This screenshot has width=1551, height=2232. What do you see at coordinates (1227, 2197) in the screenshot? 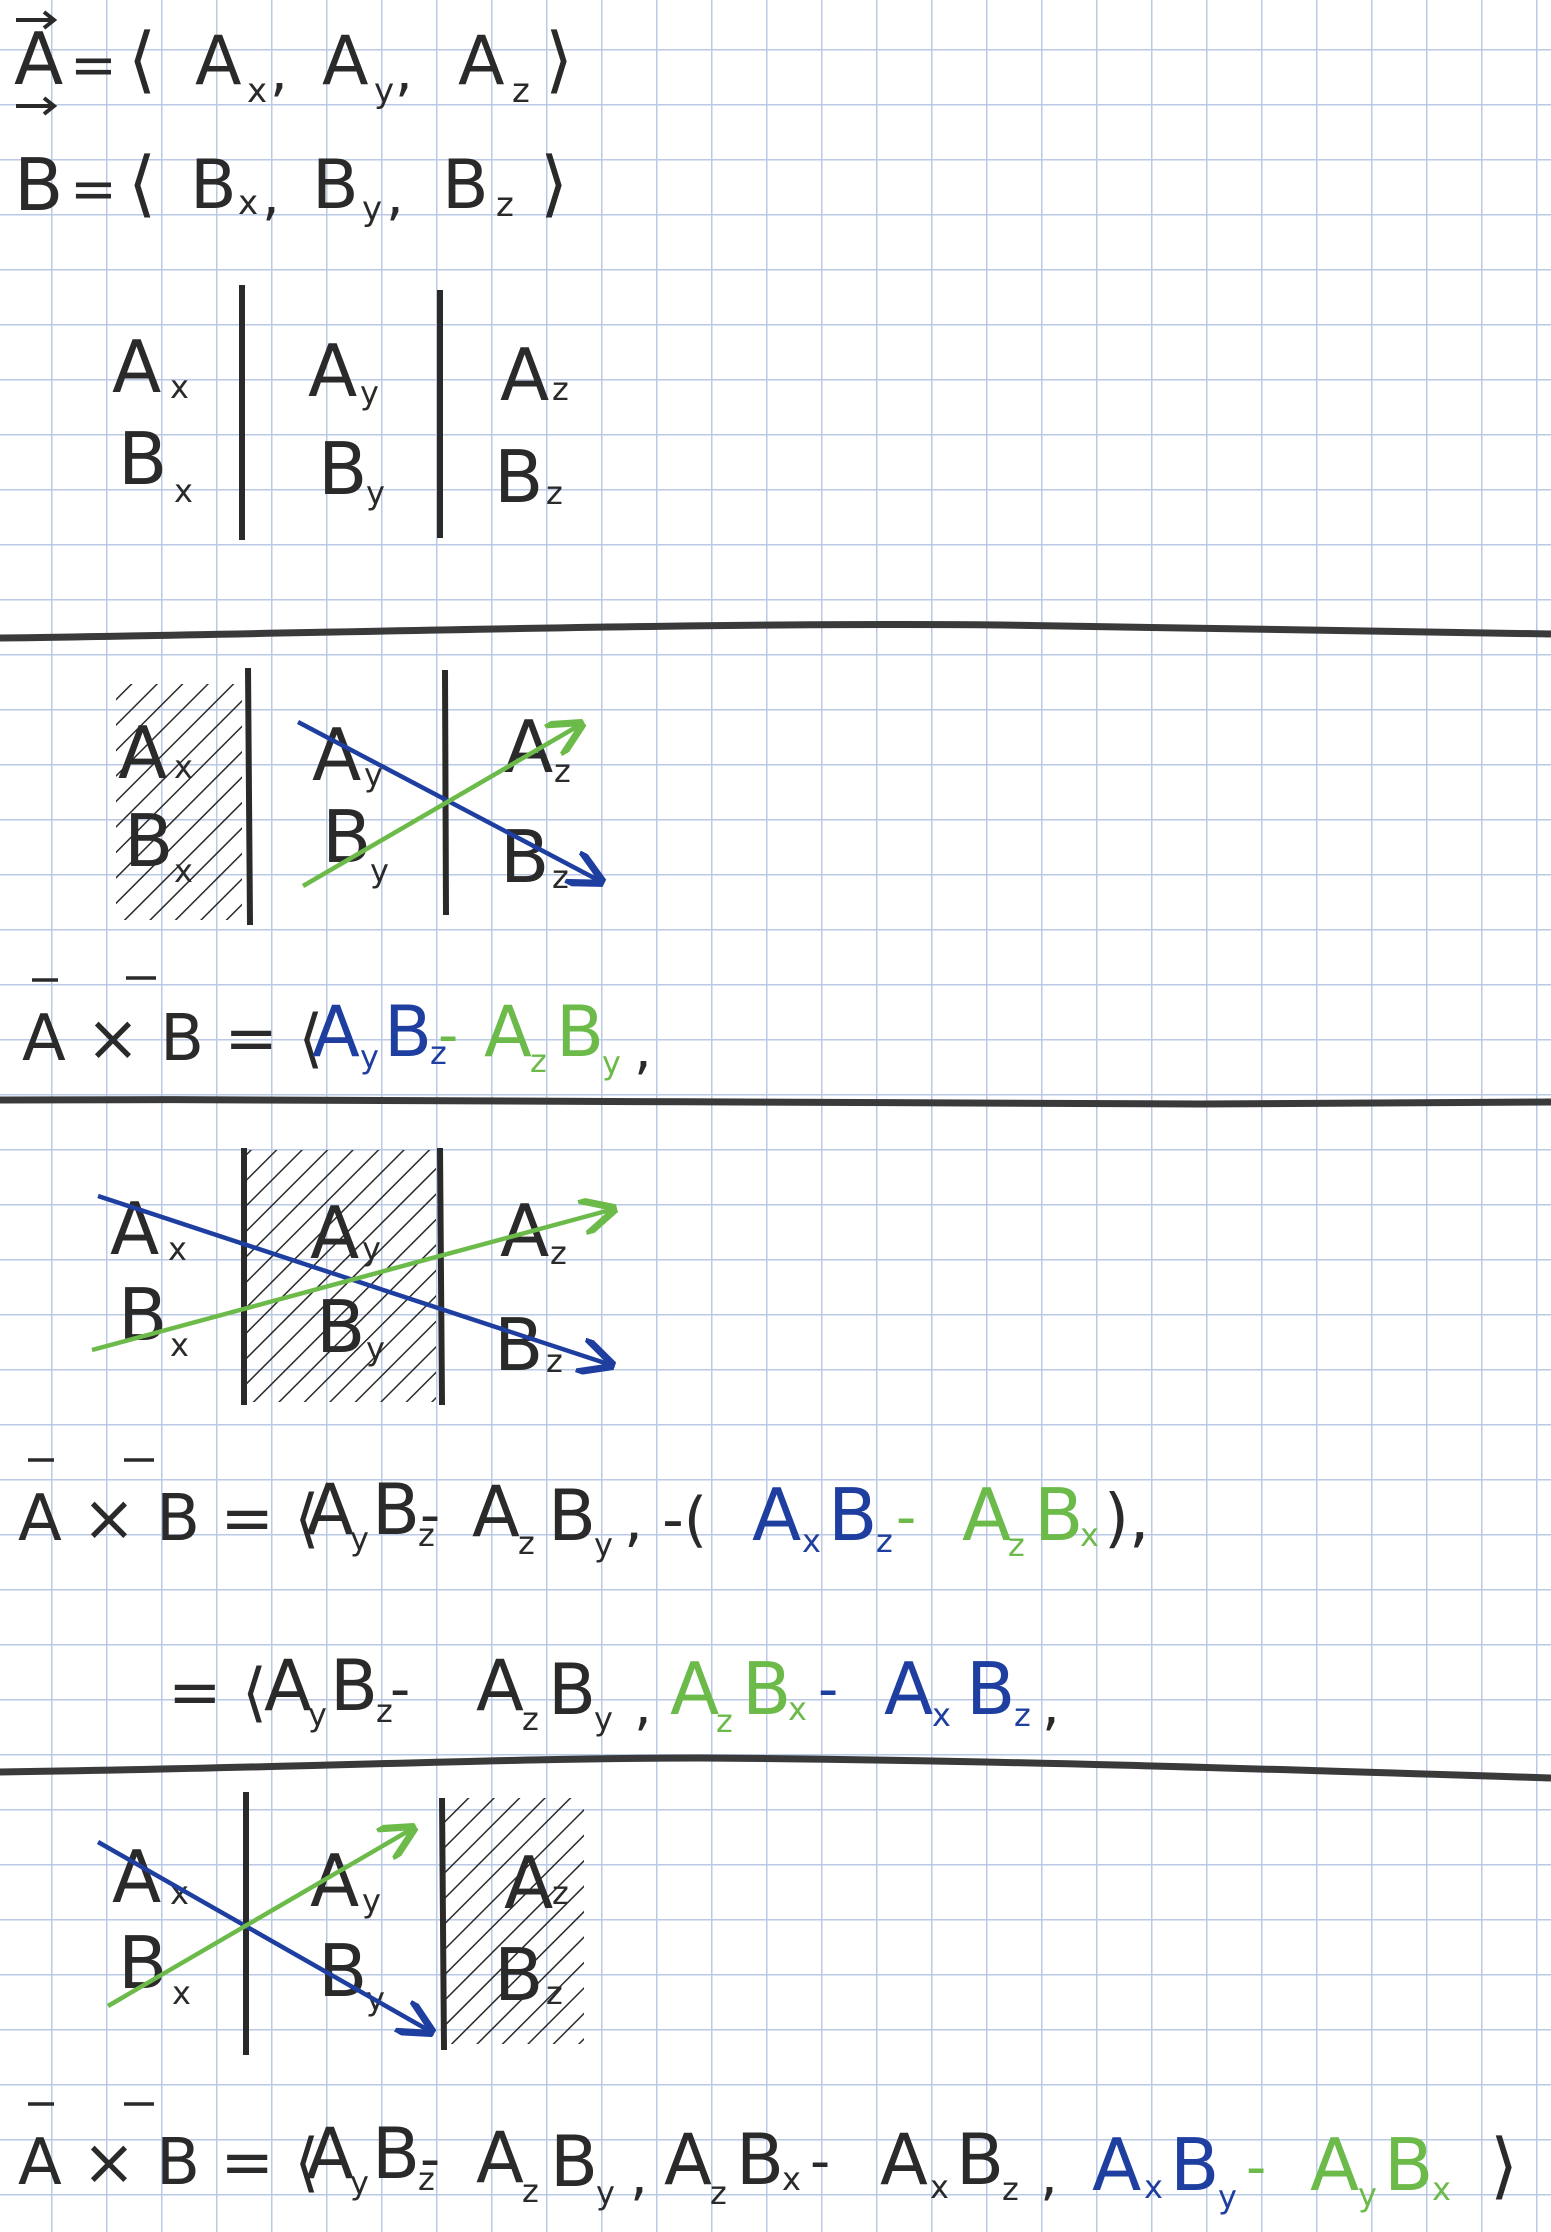
I see `step3-b2-sub: y` at bounding box center [1227, 2197].